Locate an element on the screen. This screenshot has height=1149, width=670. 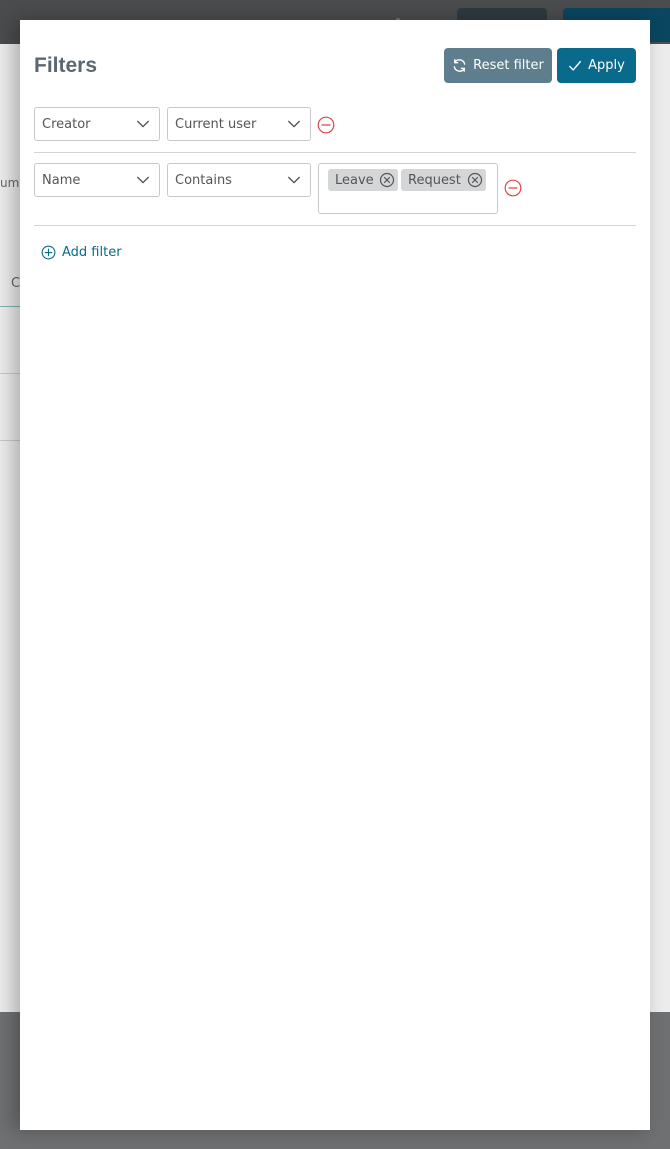
filter-value-tags-input: Leave Request is located at coordinates (408, 188).